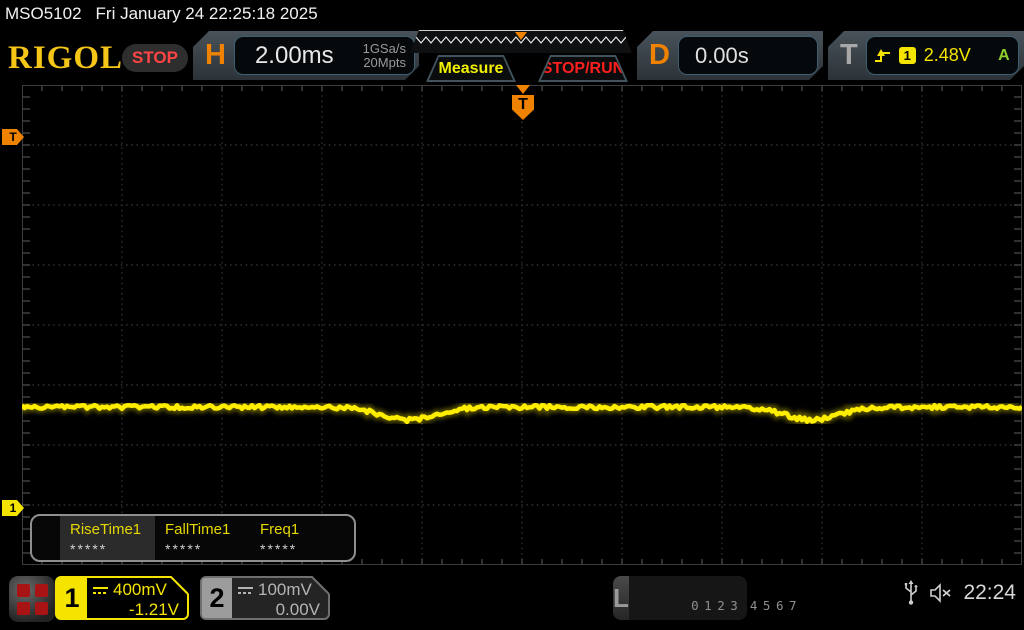 The width and height of the screenshot is (1024, 630). What do you see at coordinates (523, 102) in the screenshot?
I see `trigger-position-marker: T` at bounding box center [523, 102].